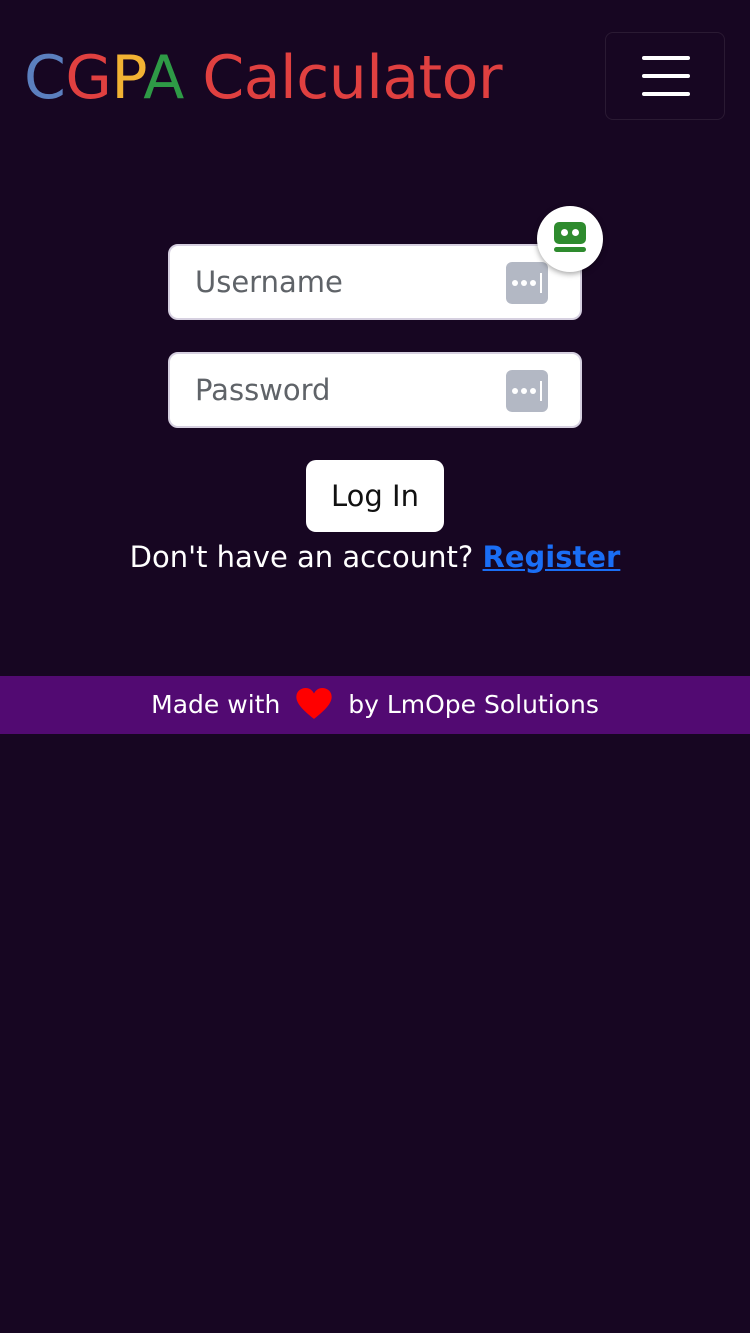 The width and height of the screenshot is (750, 1333). What do you see at coordinates (343, 78) in the screenshot?
I see `brand-rest: Calculator` at bounding box center [343, 78].